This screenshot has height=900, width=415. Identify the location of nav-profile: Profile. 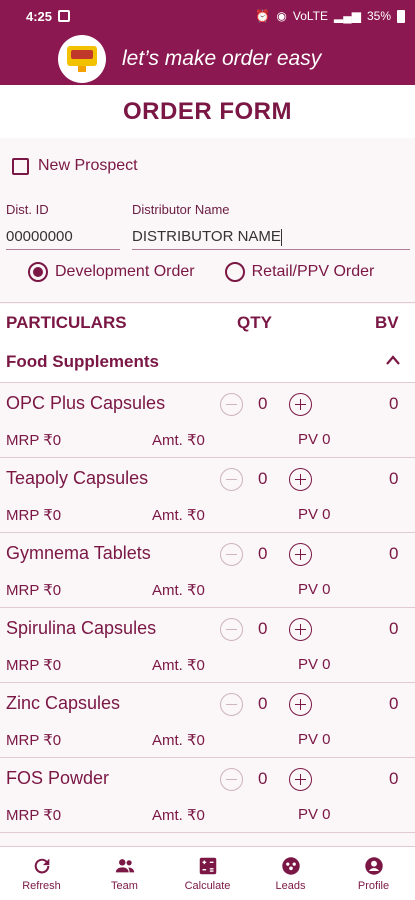
(373, 873).